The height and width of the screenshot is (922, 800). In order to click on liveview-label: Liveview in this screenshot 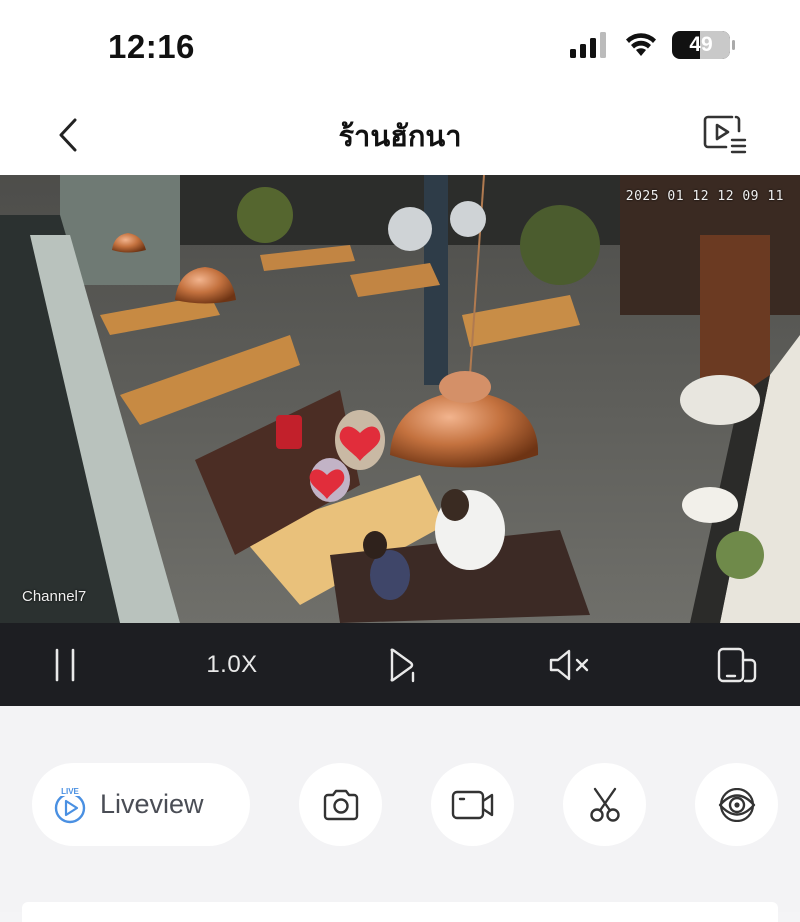, I will do `click(152, 804)`.